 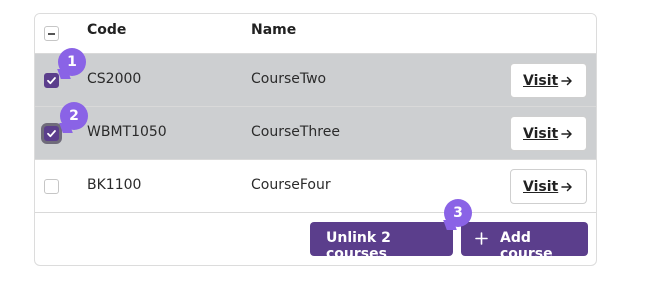 I want to click on add-course-button: Add course, so click(x=524, y=242).